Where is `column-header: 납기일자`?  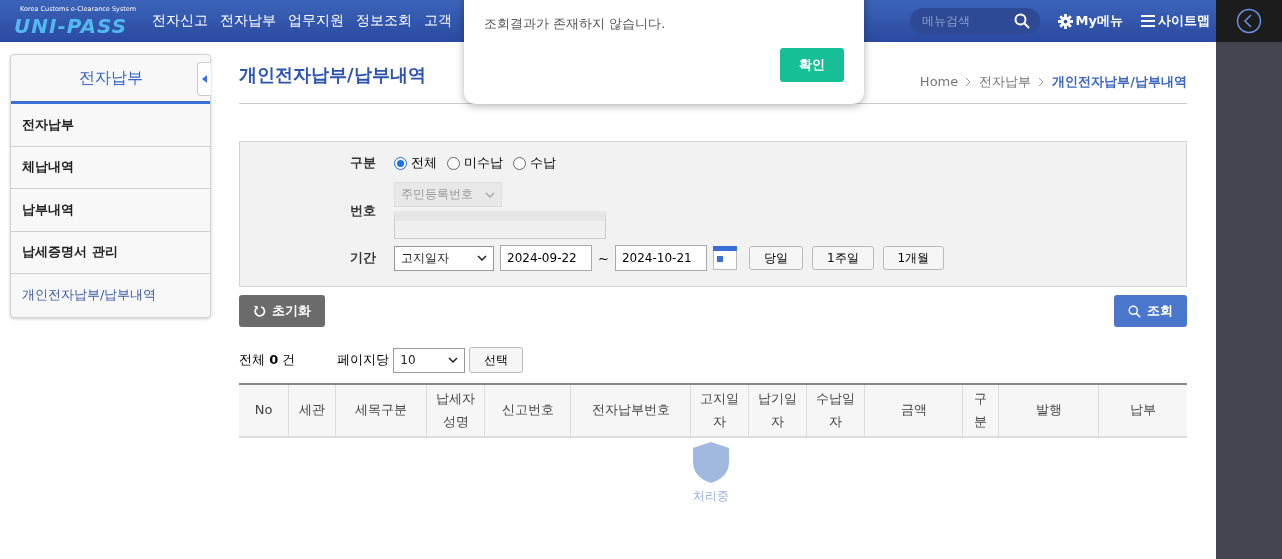
column-header: 납기일자 is located at coordinates (778, 410).